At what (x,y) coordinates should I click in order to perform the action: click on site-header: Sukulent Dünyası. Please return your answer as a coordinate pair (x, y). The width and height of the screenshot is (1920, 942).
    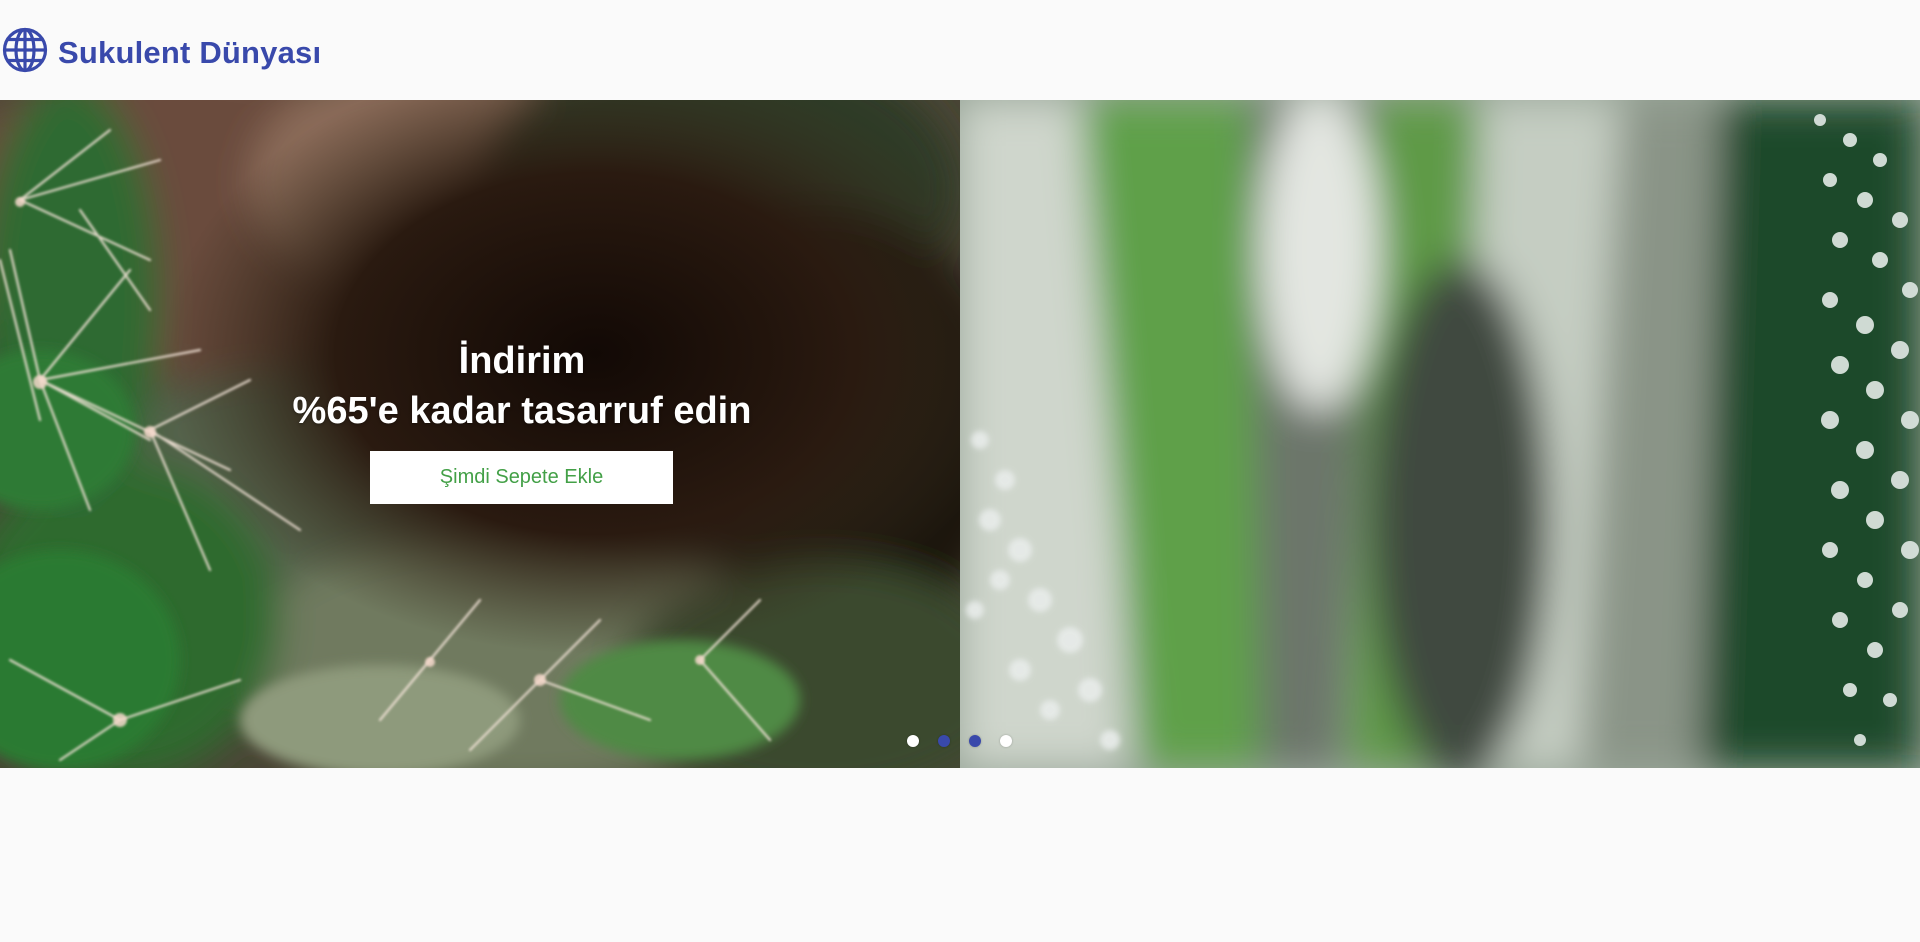
    Looking at the image, I should click on (960, 50).